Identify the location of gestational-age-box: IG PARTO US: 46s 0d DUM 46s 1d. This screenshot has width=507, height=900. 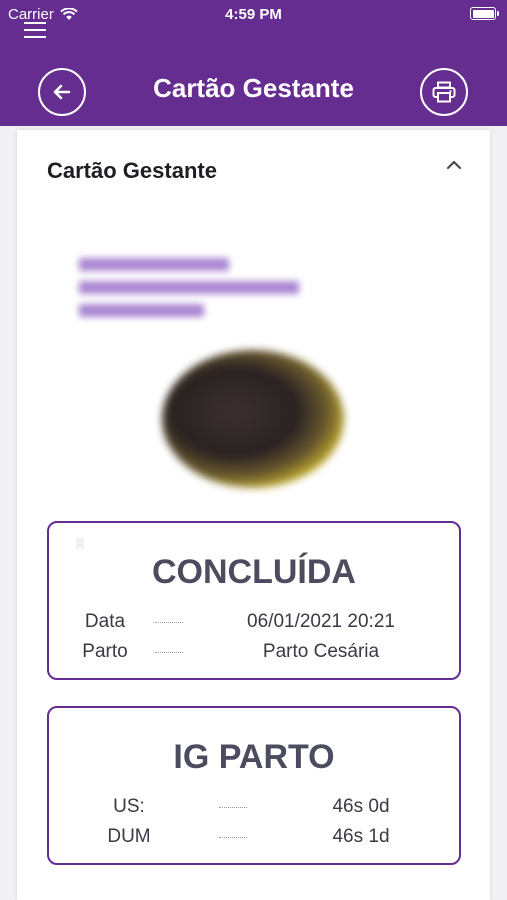
(254, 785).